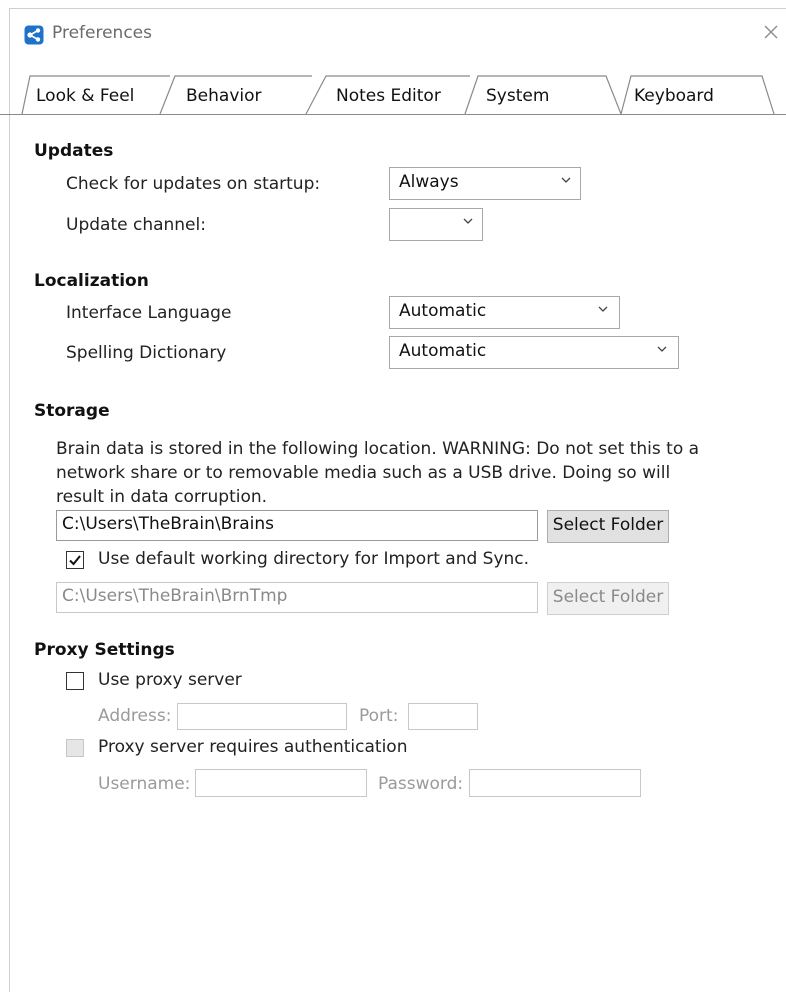 Image resolution: width=786 pixels, height=992 pixels. Describe the element at coordinates (149, 313) in the screenshot. I see `interface-language-label: Interface Language` at that location.